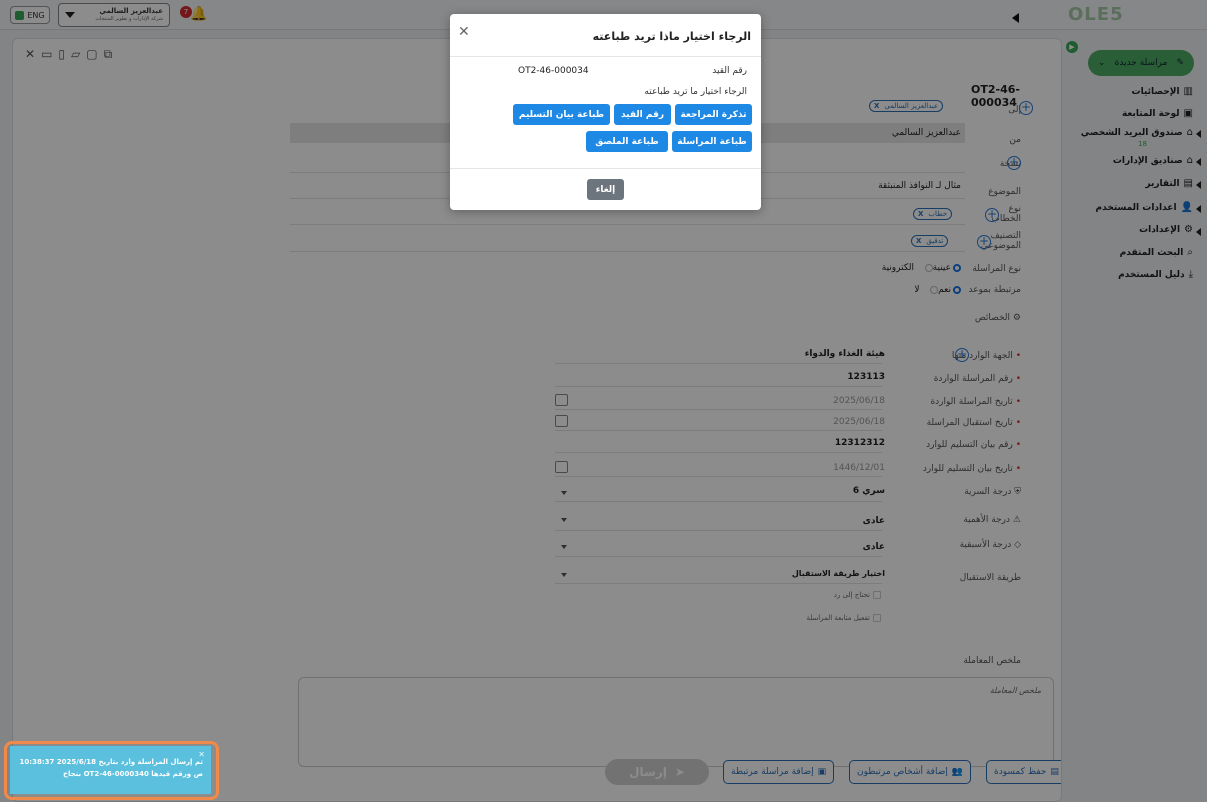 Image resolution: width=1207 pixels, height=802 pixels. I want to click on dialog-prompt: الرجاء اختيار ما تريد طباعته, so click(695, 92).